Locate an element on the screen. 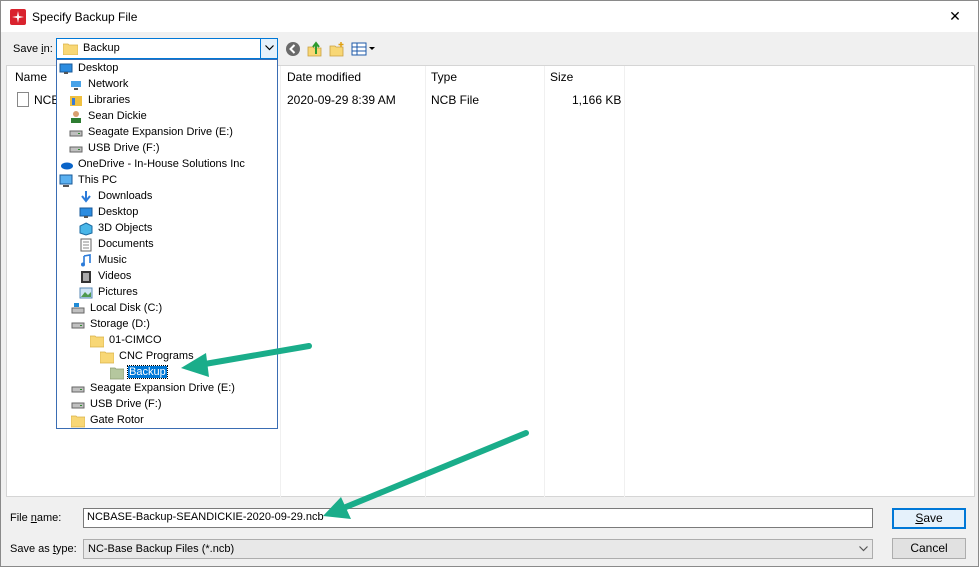 Image resolution: width=979 pixels, height=568 pixels. network-icon is located at coordinates (76, 84).